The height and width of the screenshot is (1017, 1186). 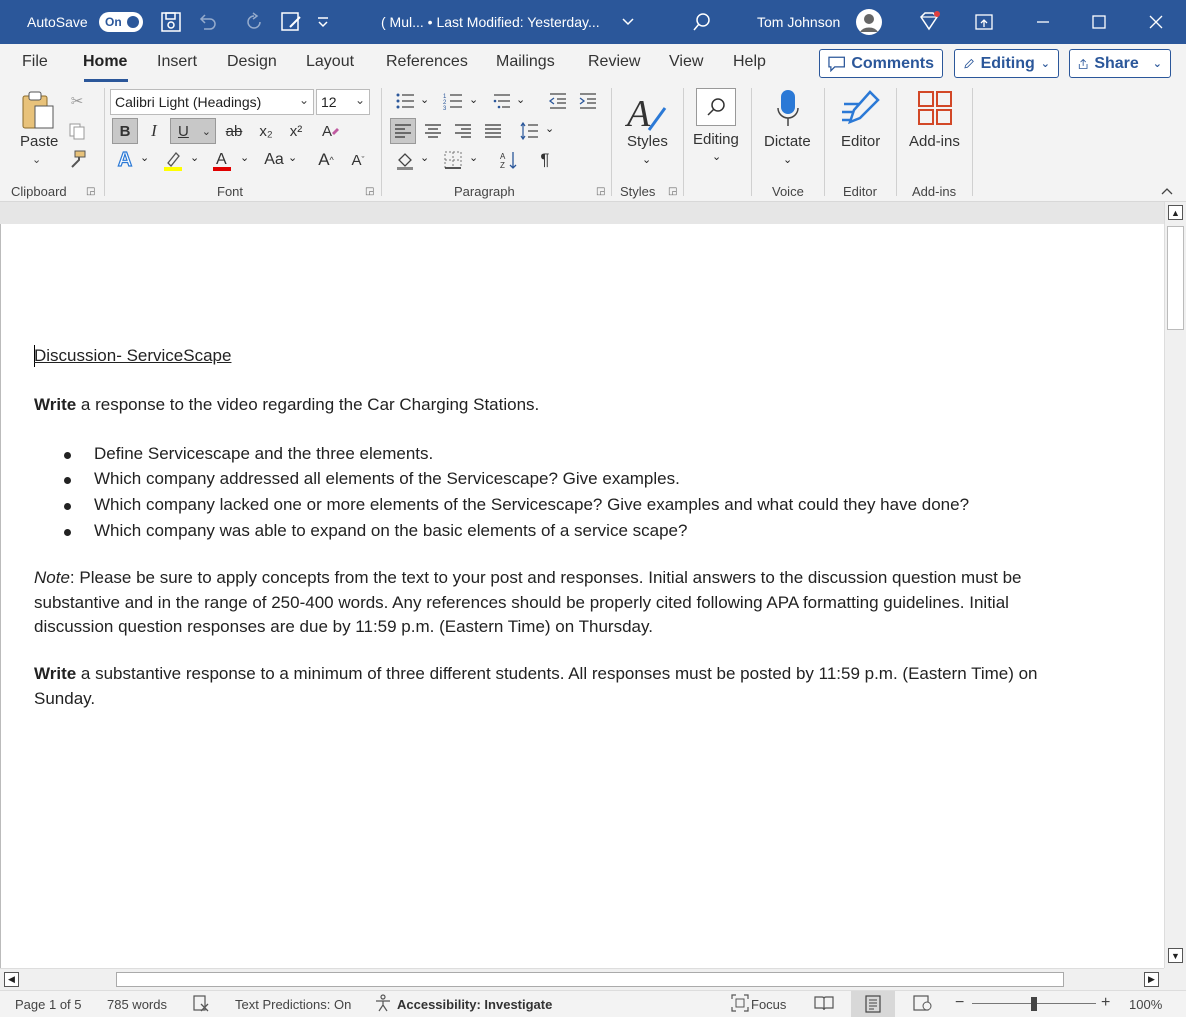 I want to click on styles-button: A, so click(x=646, y=113).